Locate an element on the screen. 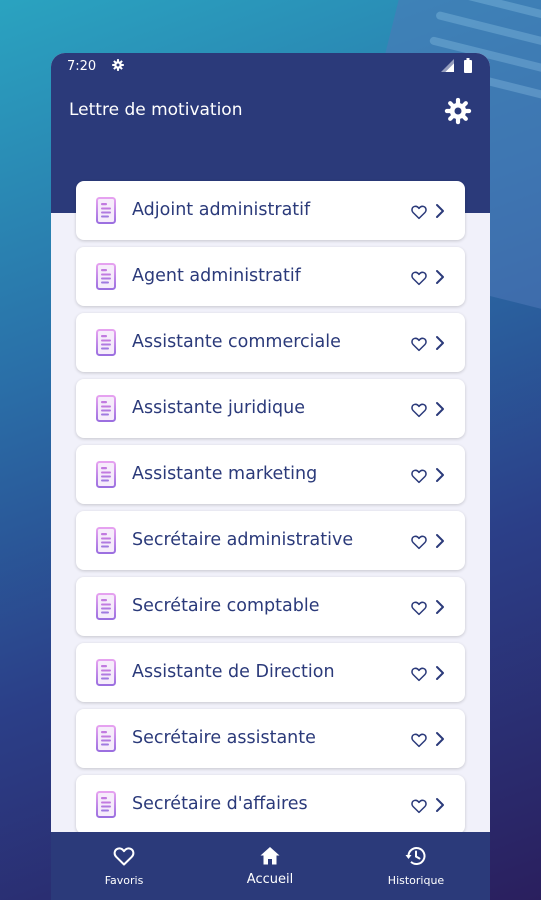 The width and height of the screenshot is (541, 900). list-item-label: Agent administratif is located at coordinates (216, 276).